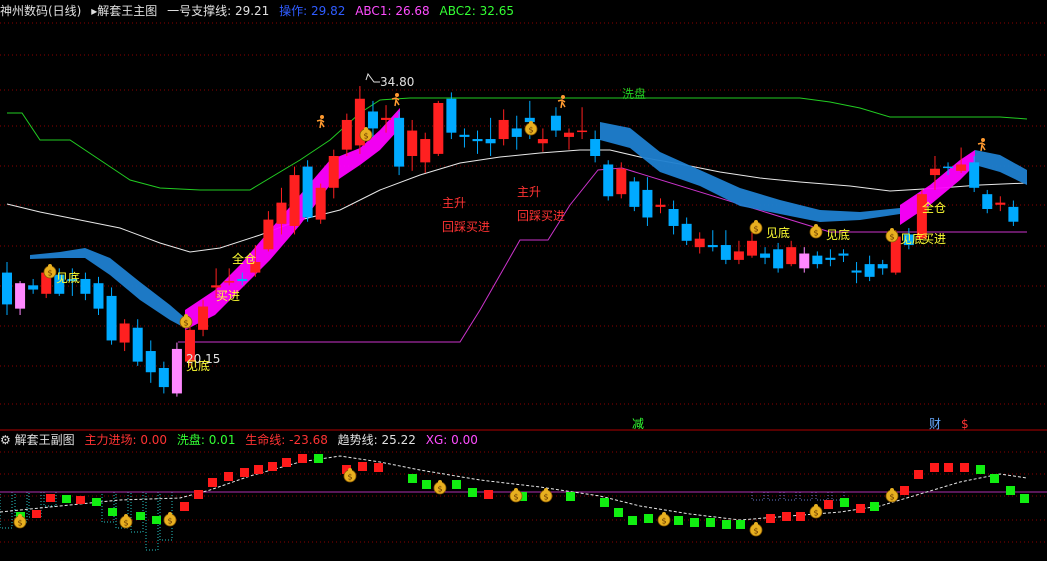 Image resolution: width=1047 pixels, height=561 pixels. I want to click on lifeline-readout: 生命线: -23.68, so click(286, 440).